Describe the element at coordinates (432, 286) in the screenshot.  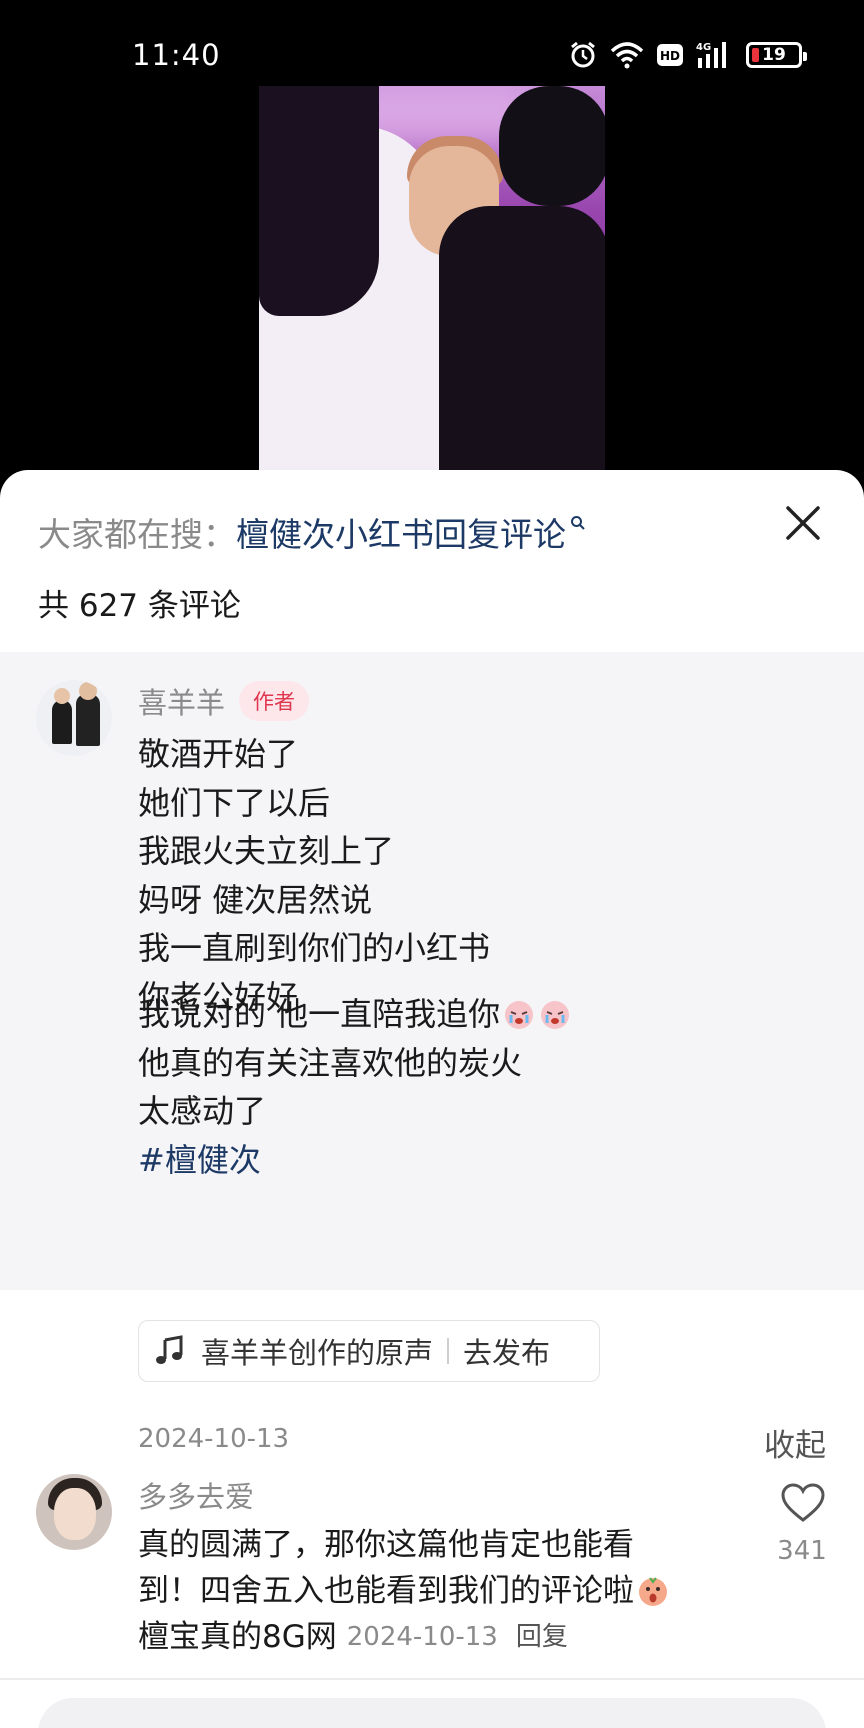
I see `video-preview` at that location.